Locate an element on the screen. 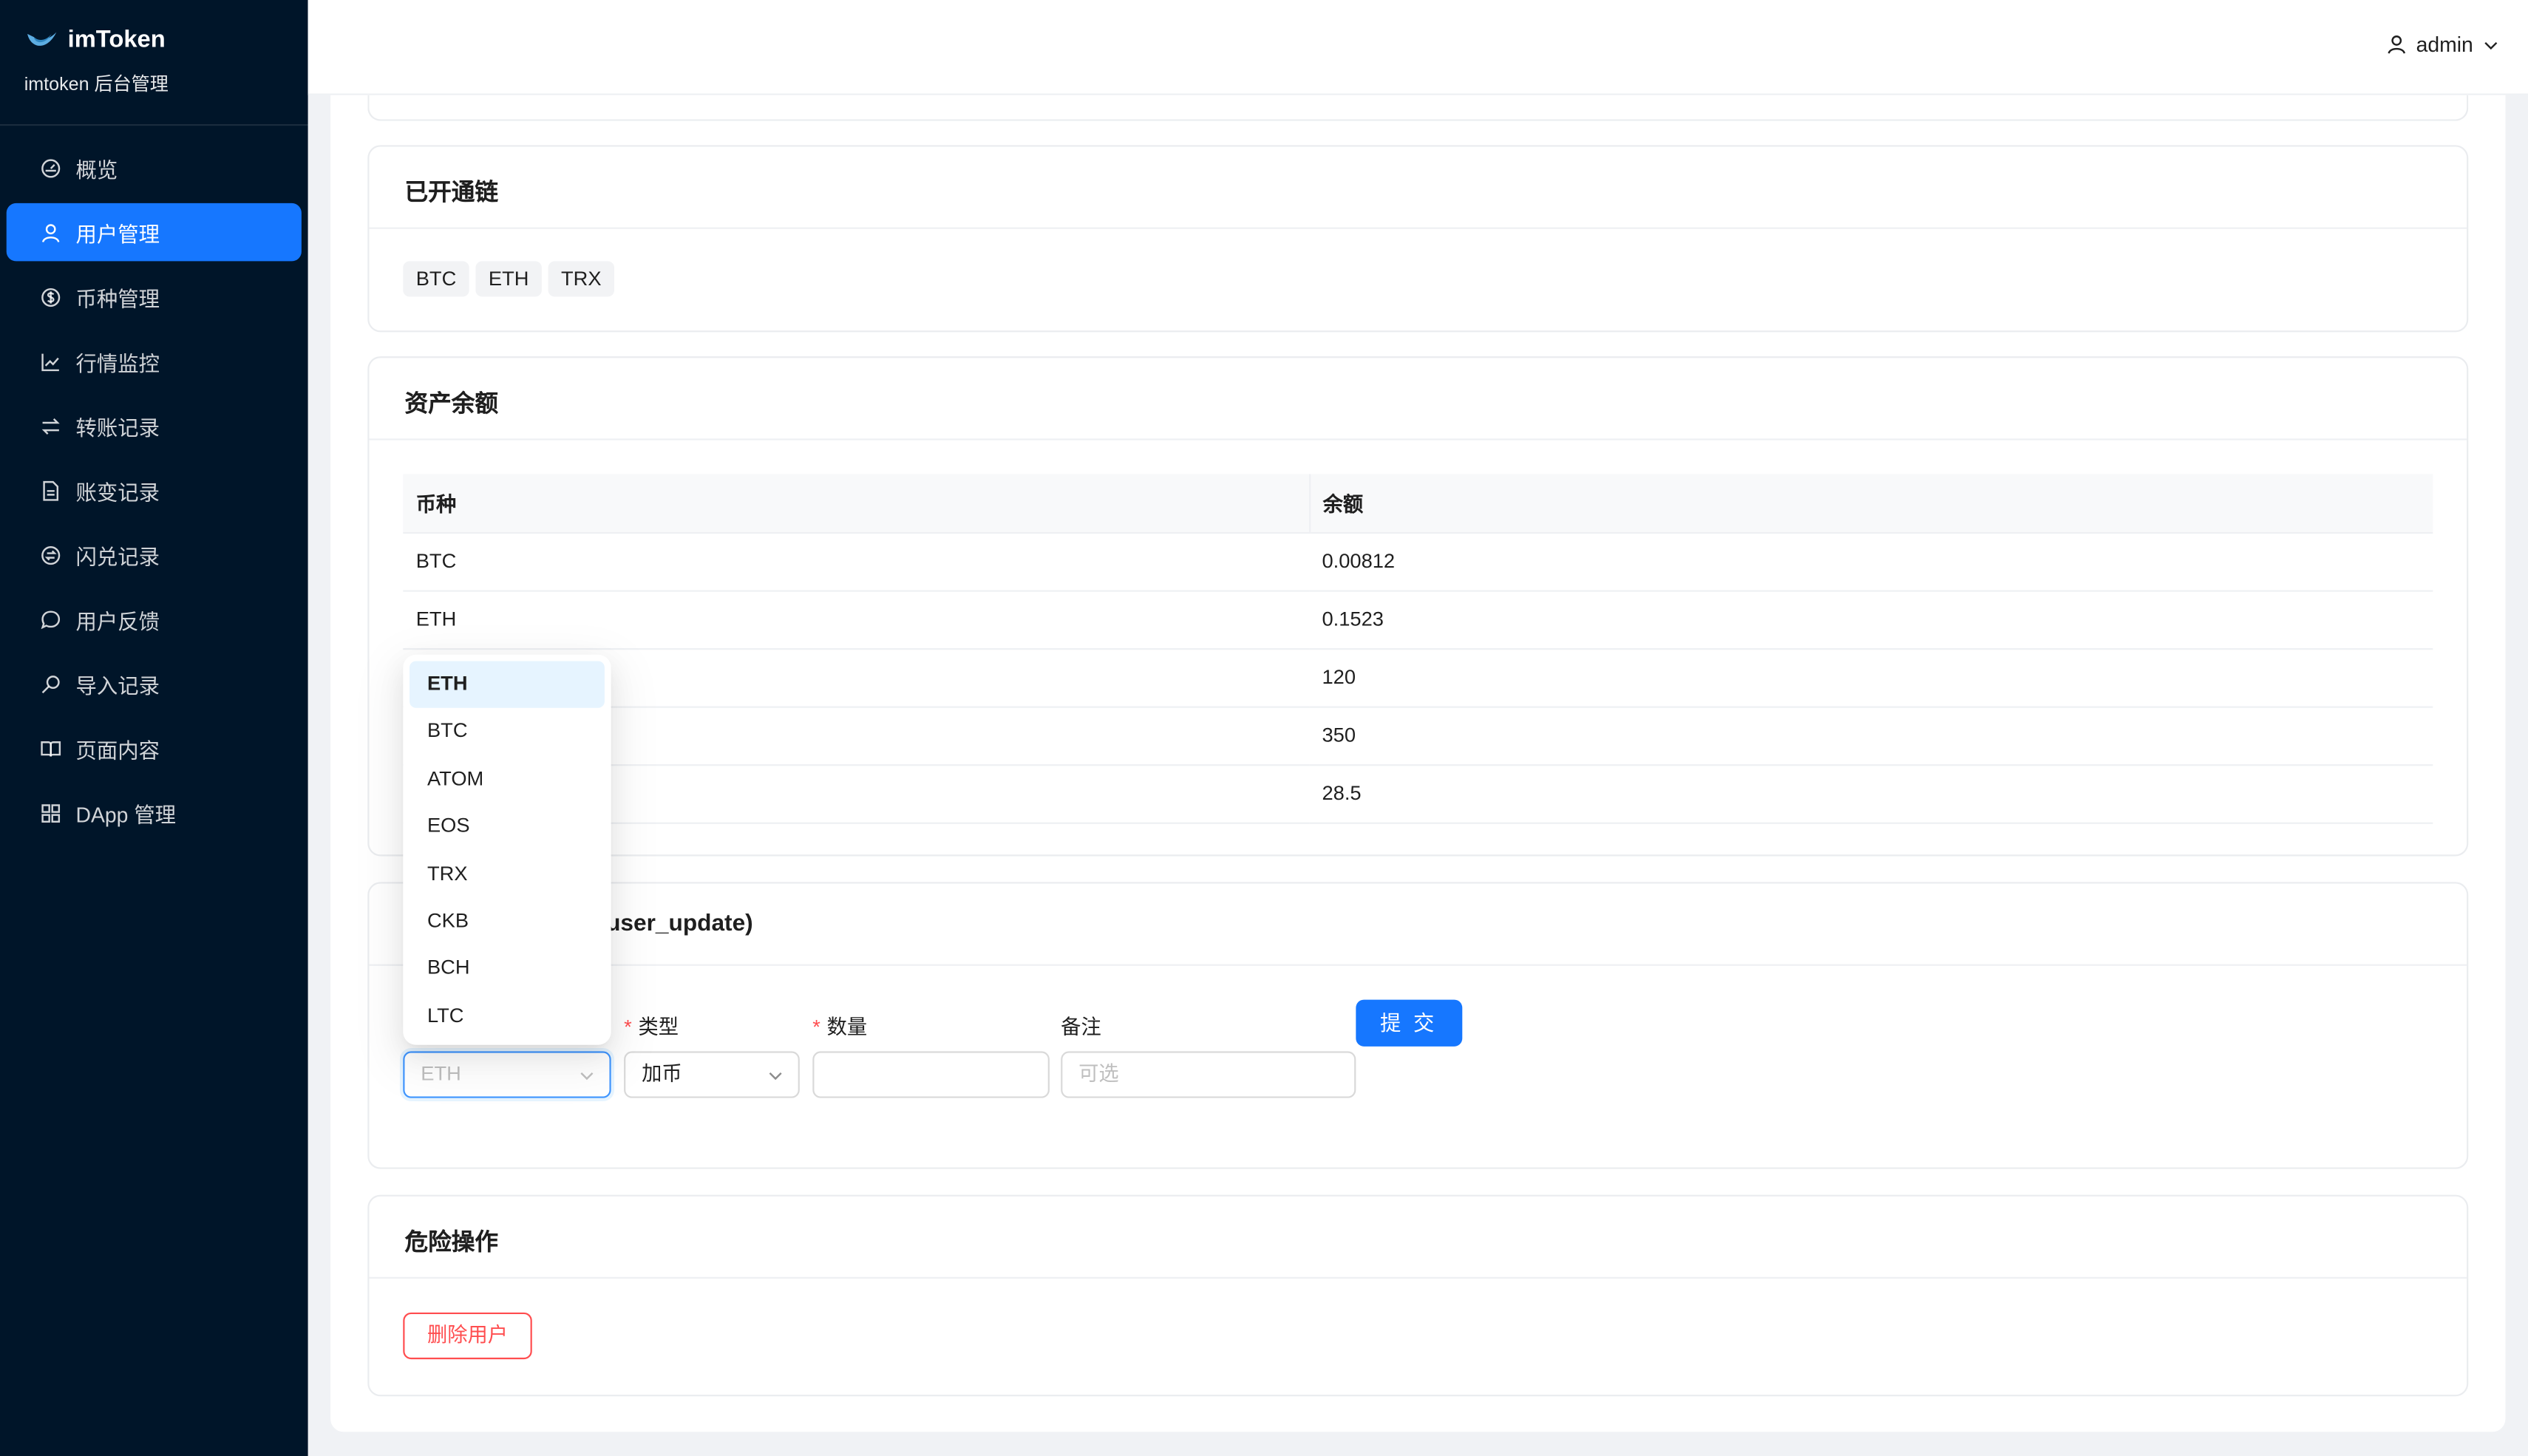 The image size is (2528, 1456). danger-zone-card: 危险操作 删除用户 is located at coordinates (1418, 1295).